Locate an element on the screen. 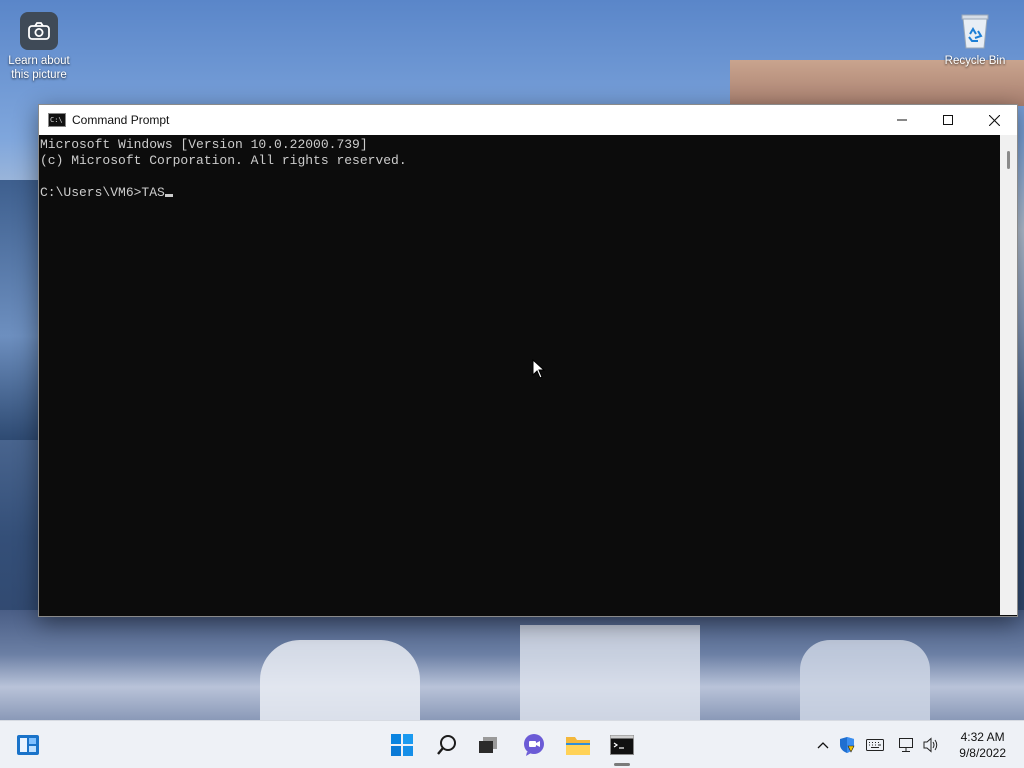 Image resolution: width=1024 pixels, height=768 pixels. active-app-indicator is located at coordinates (622, 764).